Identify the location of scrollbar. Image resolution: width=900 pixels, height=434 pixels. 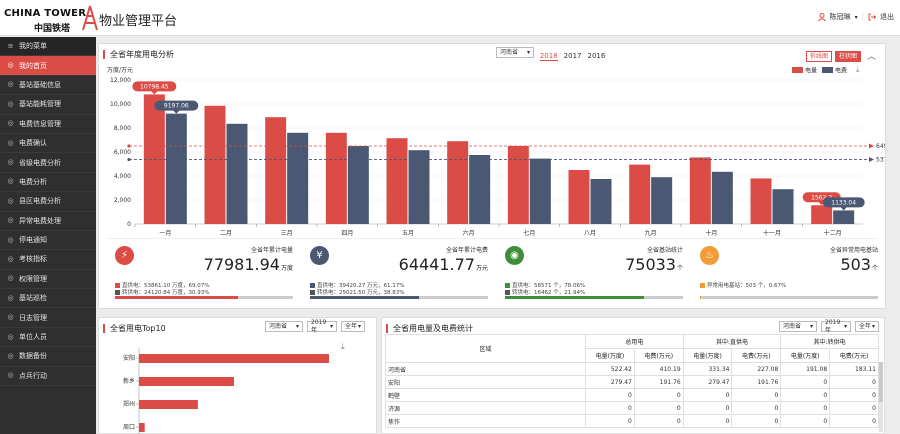
(881, 397).